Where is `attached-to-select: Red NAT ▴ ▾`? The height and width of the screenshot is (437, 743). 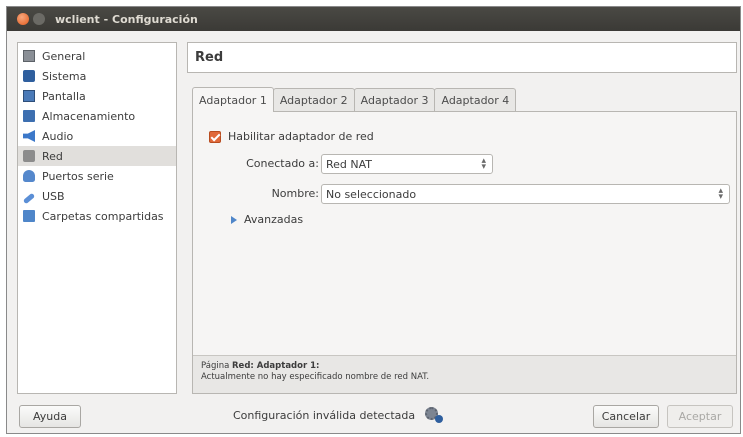
attached-to-select: Red NAT ▴ ▾ is located at coordinates (407, 164).